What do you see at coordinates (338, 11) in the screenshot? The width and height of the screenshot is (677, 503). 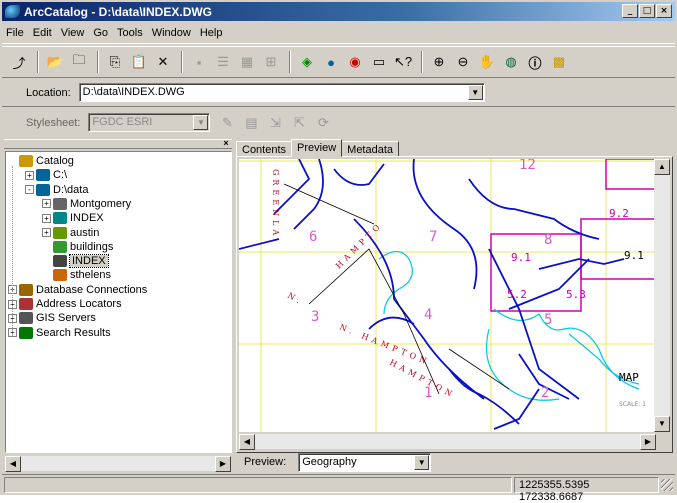 I see `title-bar: ArcCatalog - D:\data\INDEX.DWG _ □ ×` at bounding box center [338, 11].